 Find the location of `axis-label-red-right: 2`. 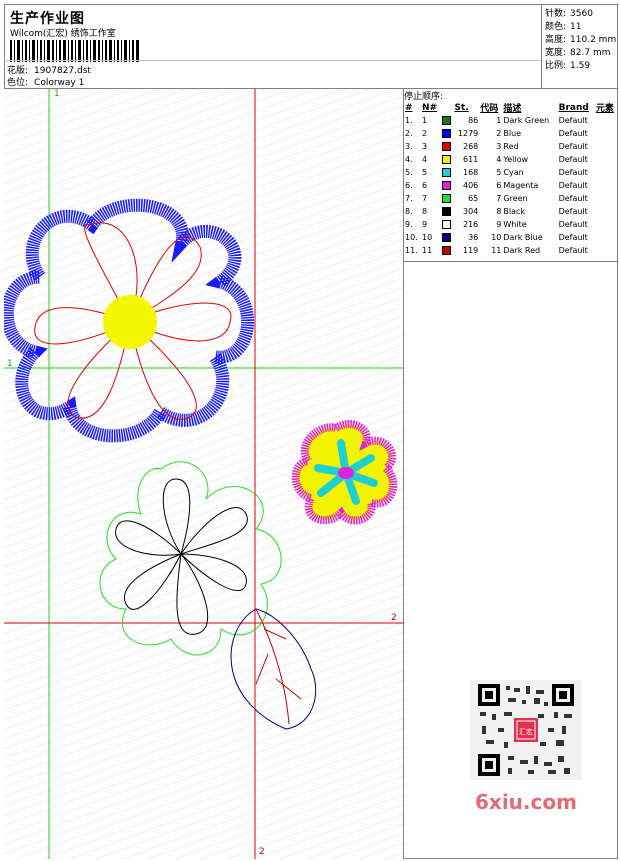

axis-label-red-right: 2 is located at coordinates (394, 618).